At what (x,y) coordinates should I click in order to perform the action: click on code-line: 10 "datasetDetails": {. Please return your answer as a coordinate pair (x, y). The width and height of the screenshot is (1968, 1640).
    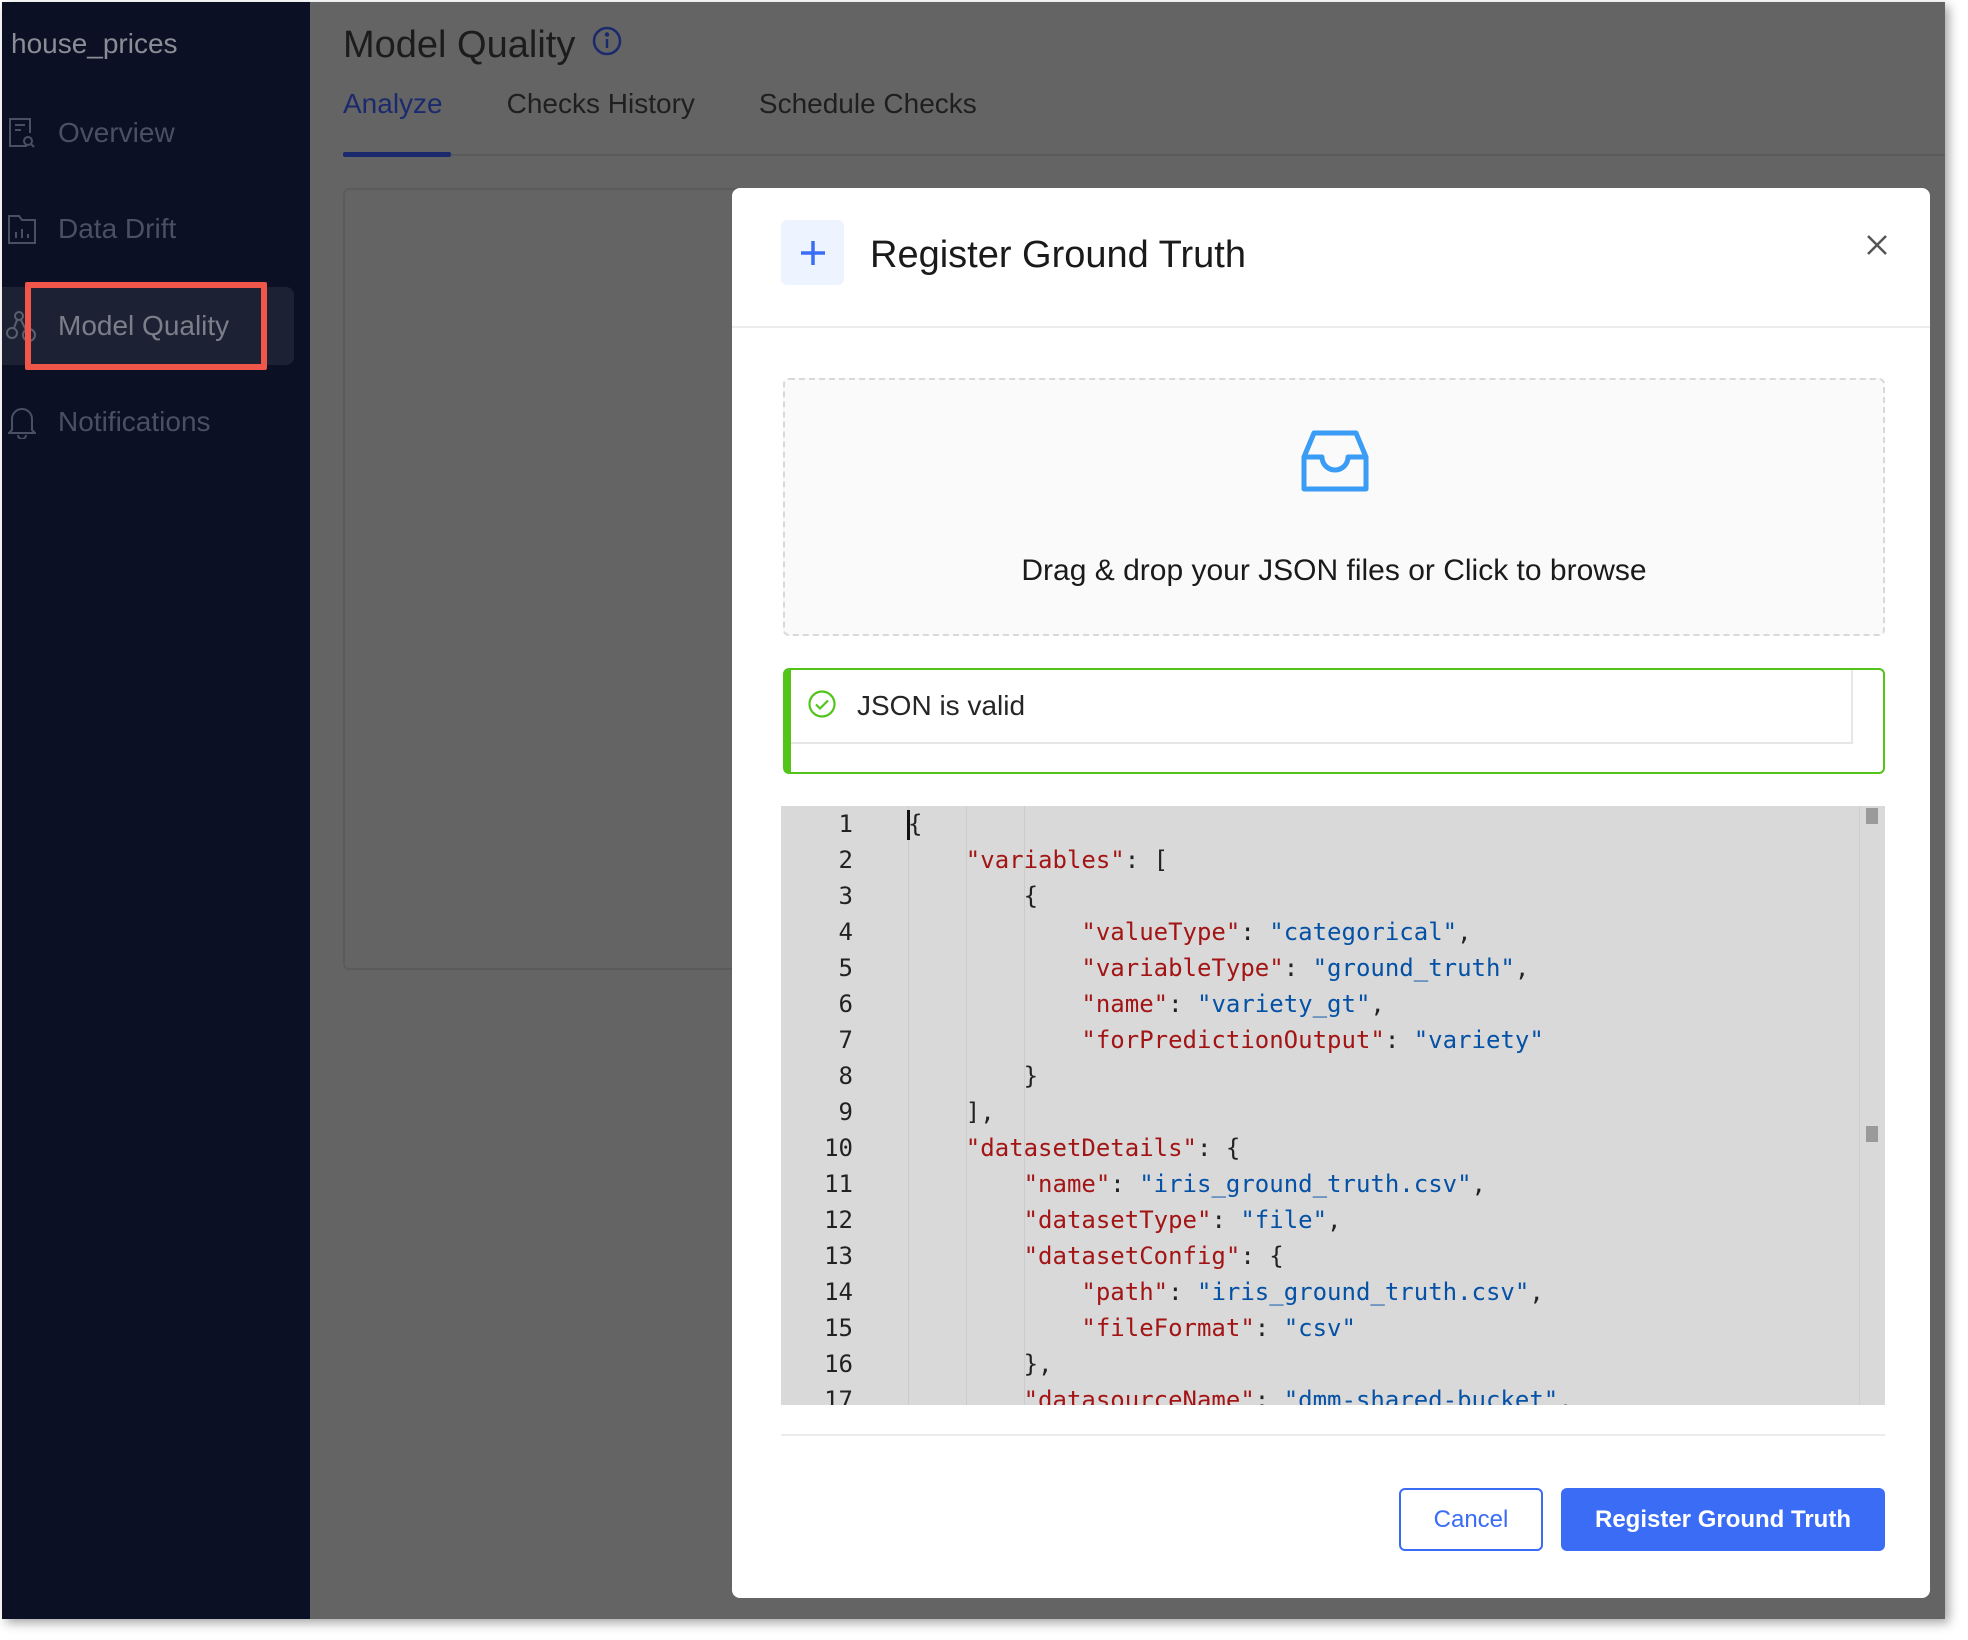
    Looking at the image, I should click on (1320, 1148).